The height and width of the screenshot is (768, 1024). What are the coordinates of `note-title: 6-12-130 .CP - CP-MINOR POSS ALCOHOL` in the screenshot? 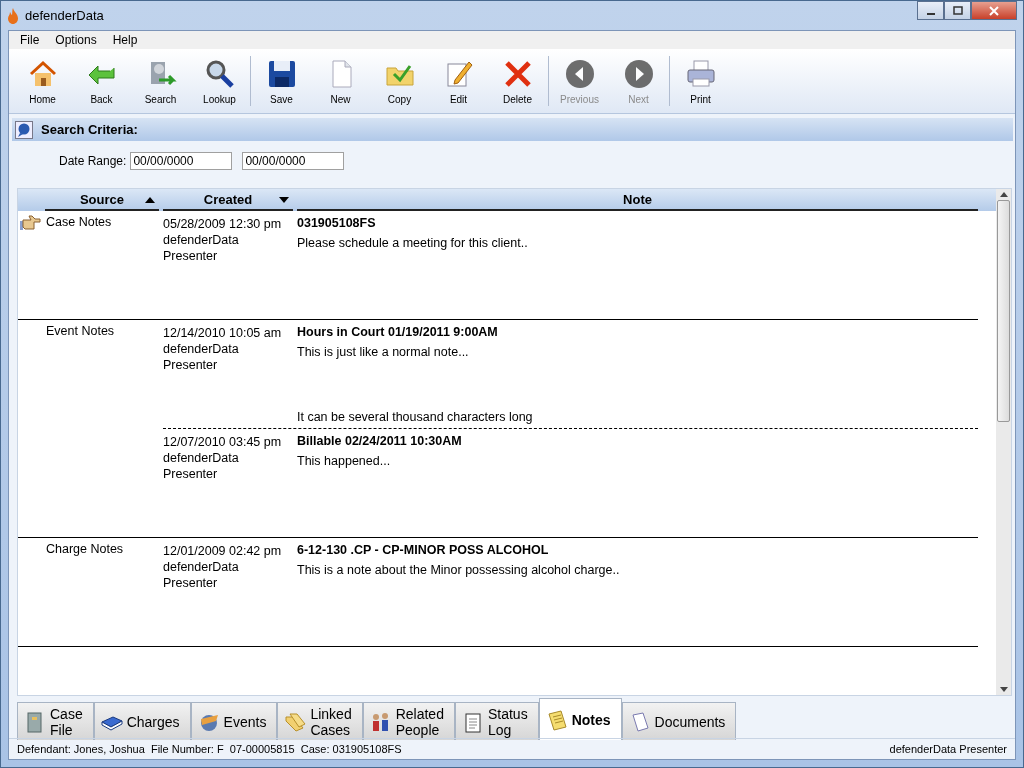 It's located at (423, 550).